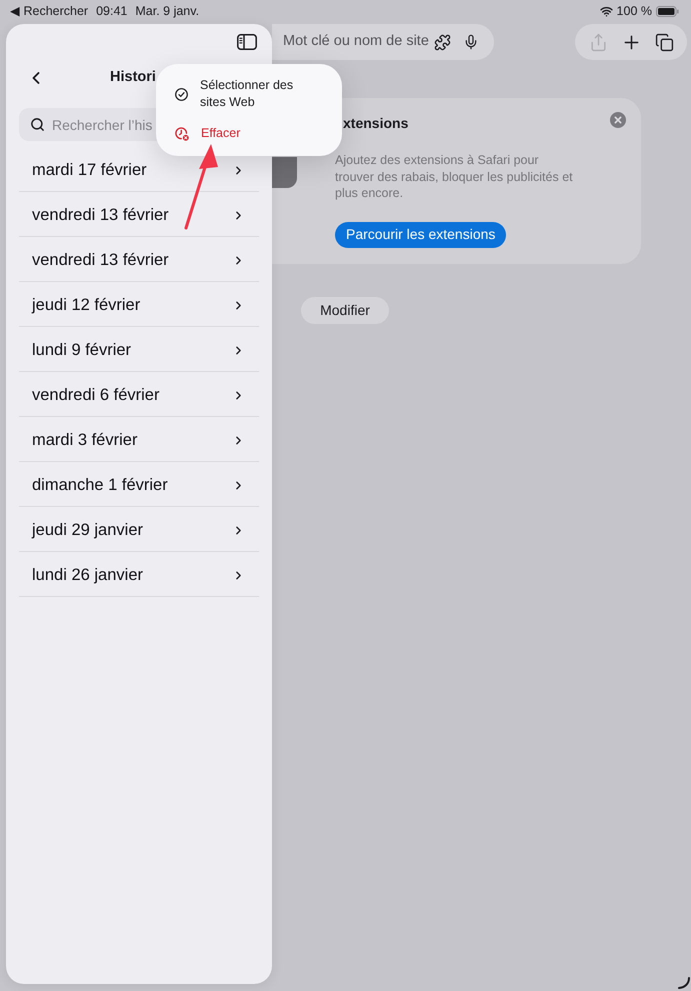 This screenshot has width=691, height=991. Describe the element at coordinates (182, 133) in the screenshot. I see `clock-x-icon` at that location.